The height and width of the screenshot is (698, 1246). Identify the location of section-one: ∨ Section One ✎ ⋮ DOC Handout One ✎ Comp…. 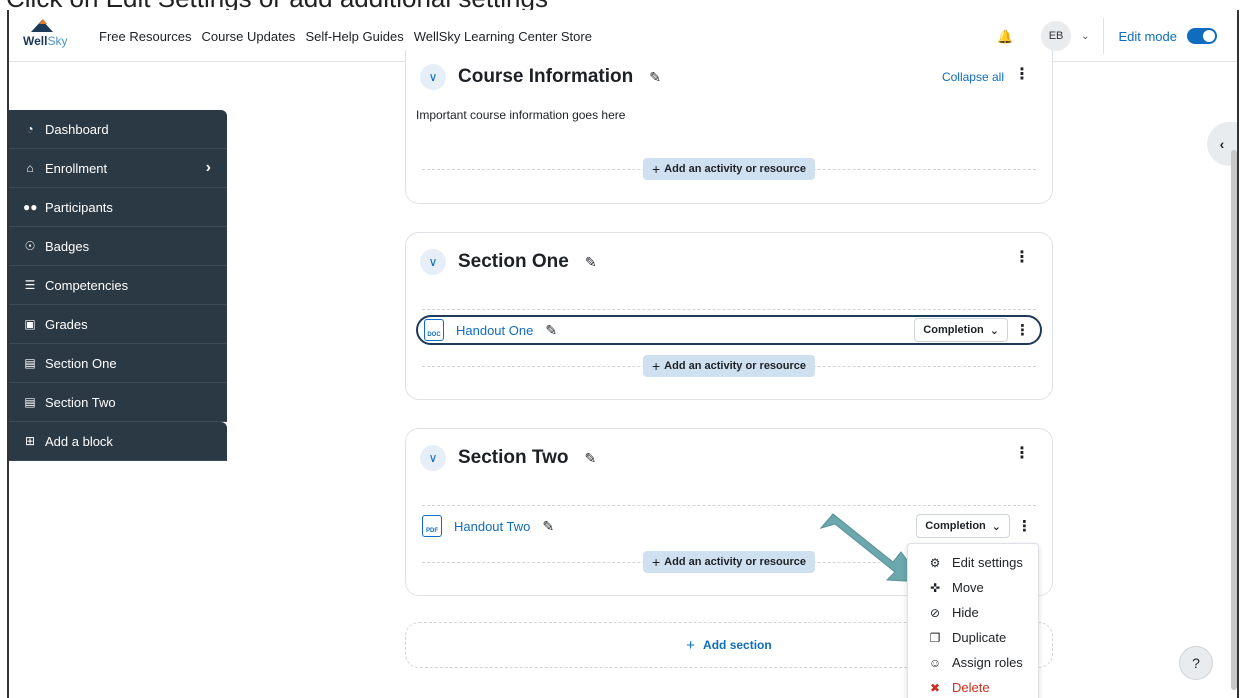
(729, 316).